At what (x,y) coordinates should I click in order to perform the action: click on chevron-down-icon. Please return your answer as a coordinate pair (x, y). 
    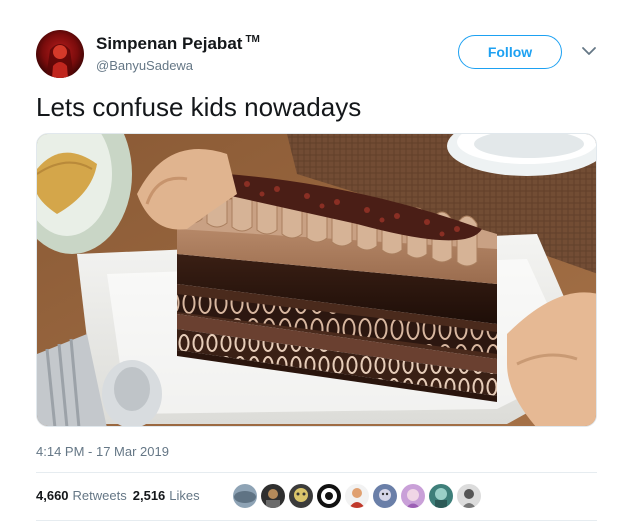
    Looking at the image, I should click on (589, 51).